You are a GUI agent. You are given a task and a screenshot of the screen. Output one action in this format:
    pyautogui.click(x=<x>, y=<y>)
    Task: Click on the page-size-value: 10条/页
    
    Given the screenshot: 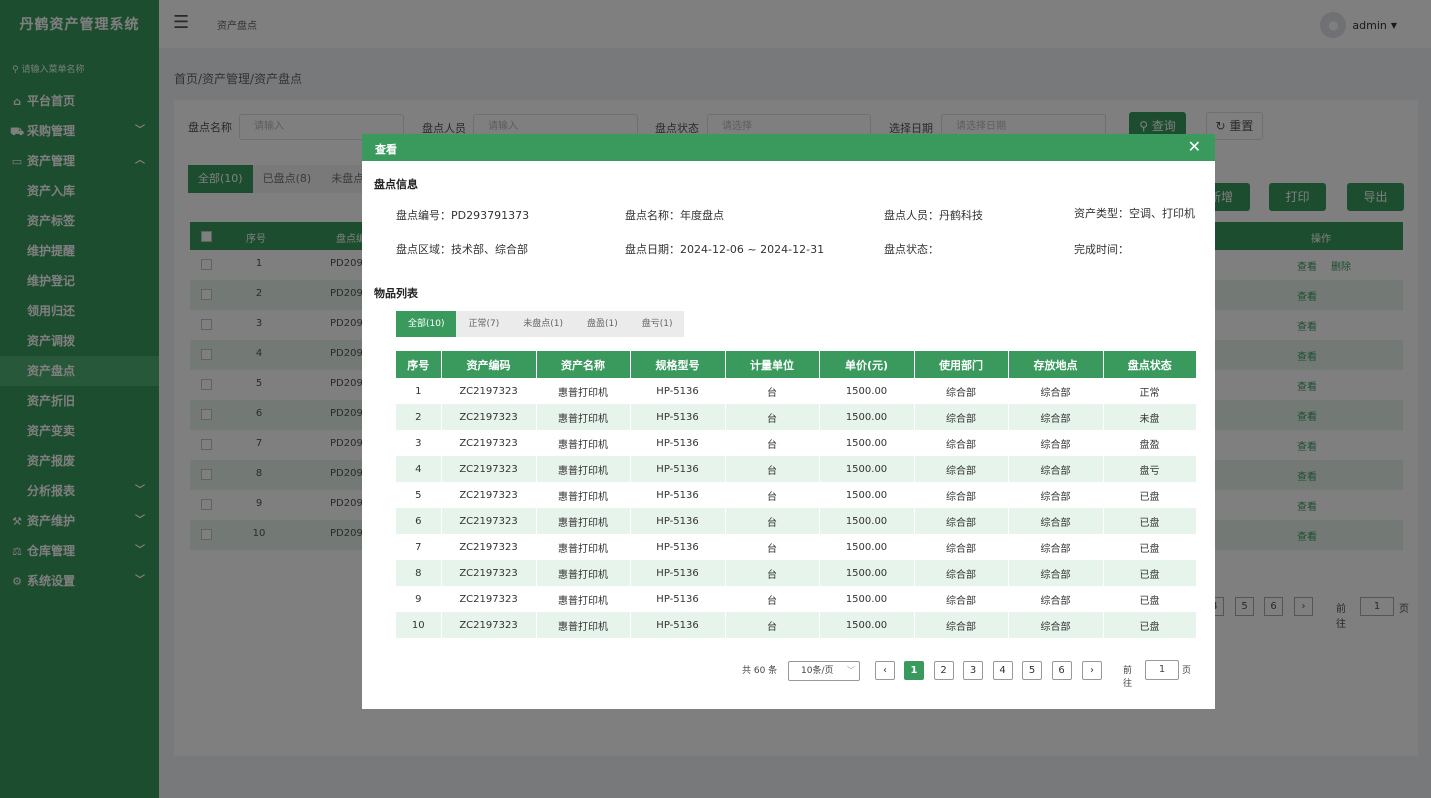 What is the action you would take?
    pyautogui.click(x=817, y=671)
    